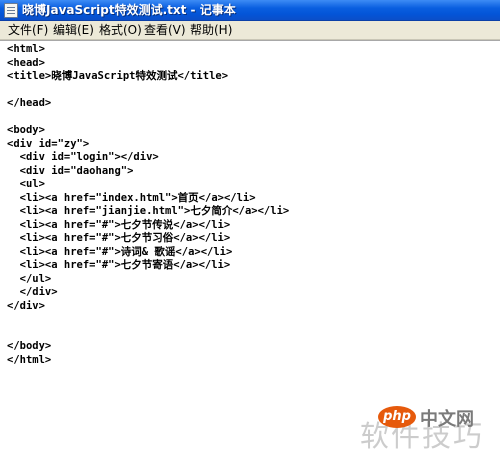 The width and height of the screenshot is (500, 455). Describe the element at coordinates (120, 30) in the screenshot. I see `menu-format: 格式(O)` at that location.